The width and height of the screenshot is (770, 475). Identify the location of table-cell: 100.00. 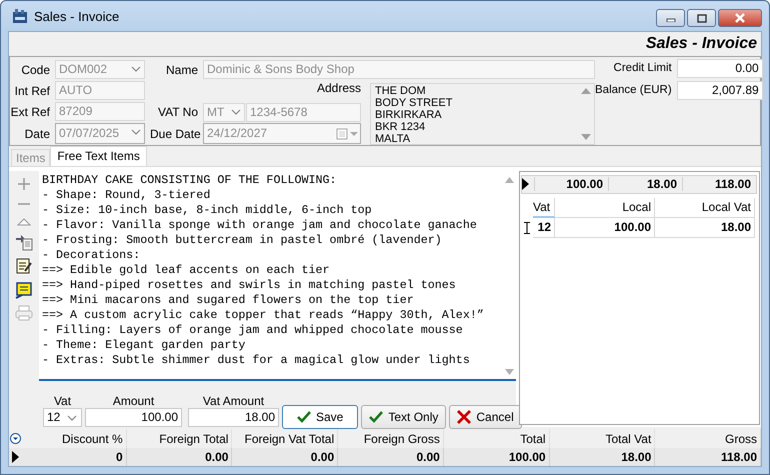
(605, 228).